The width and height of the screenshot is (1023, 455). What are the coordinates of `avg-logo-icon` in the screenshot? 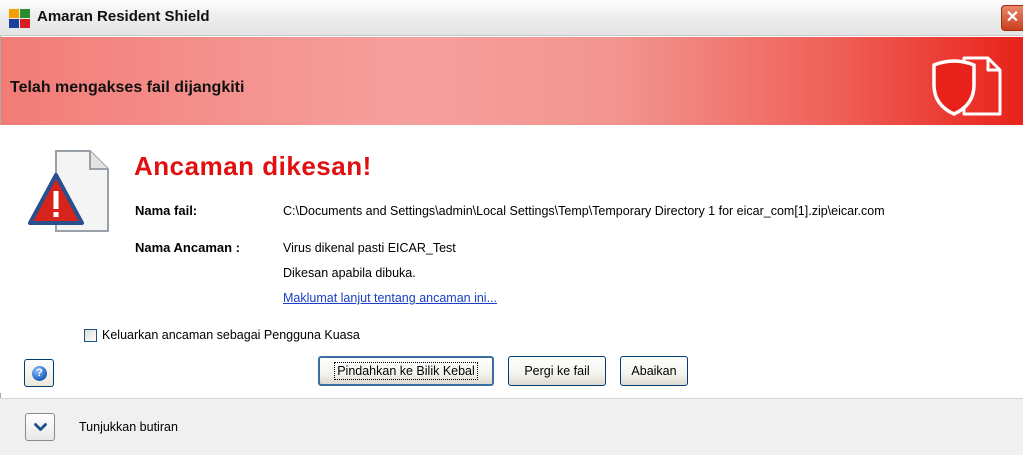 It's located at (19, 18).